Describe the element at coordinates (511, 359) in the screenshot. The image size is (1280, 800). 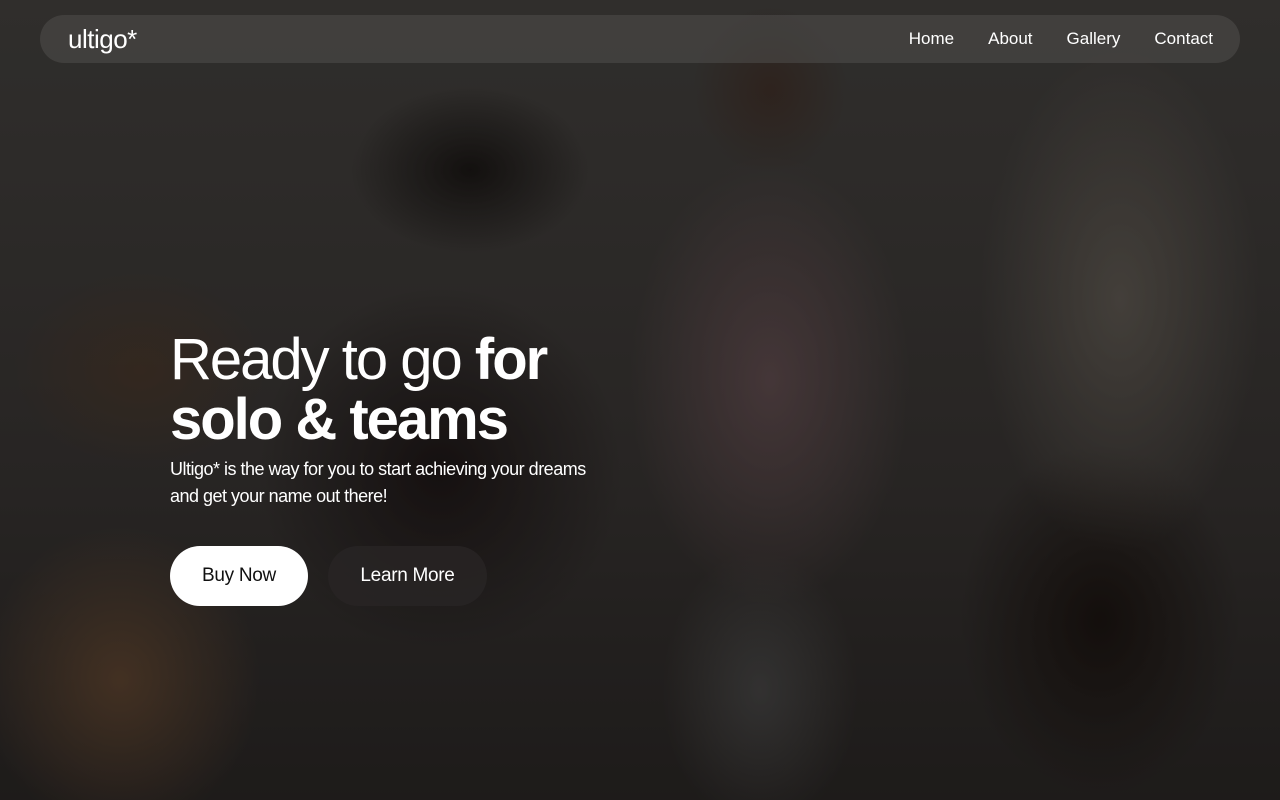
I see `headline-bold-text-1: for` at that location.